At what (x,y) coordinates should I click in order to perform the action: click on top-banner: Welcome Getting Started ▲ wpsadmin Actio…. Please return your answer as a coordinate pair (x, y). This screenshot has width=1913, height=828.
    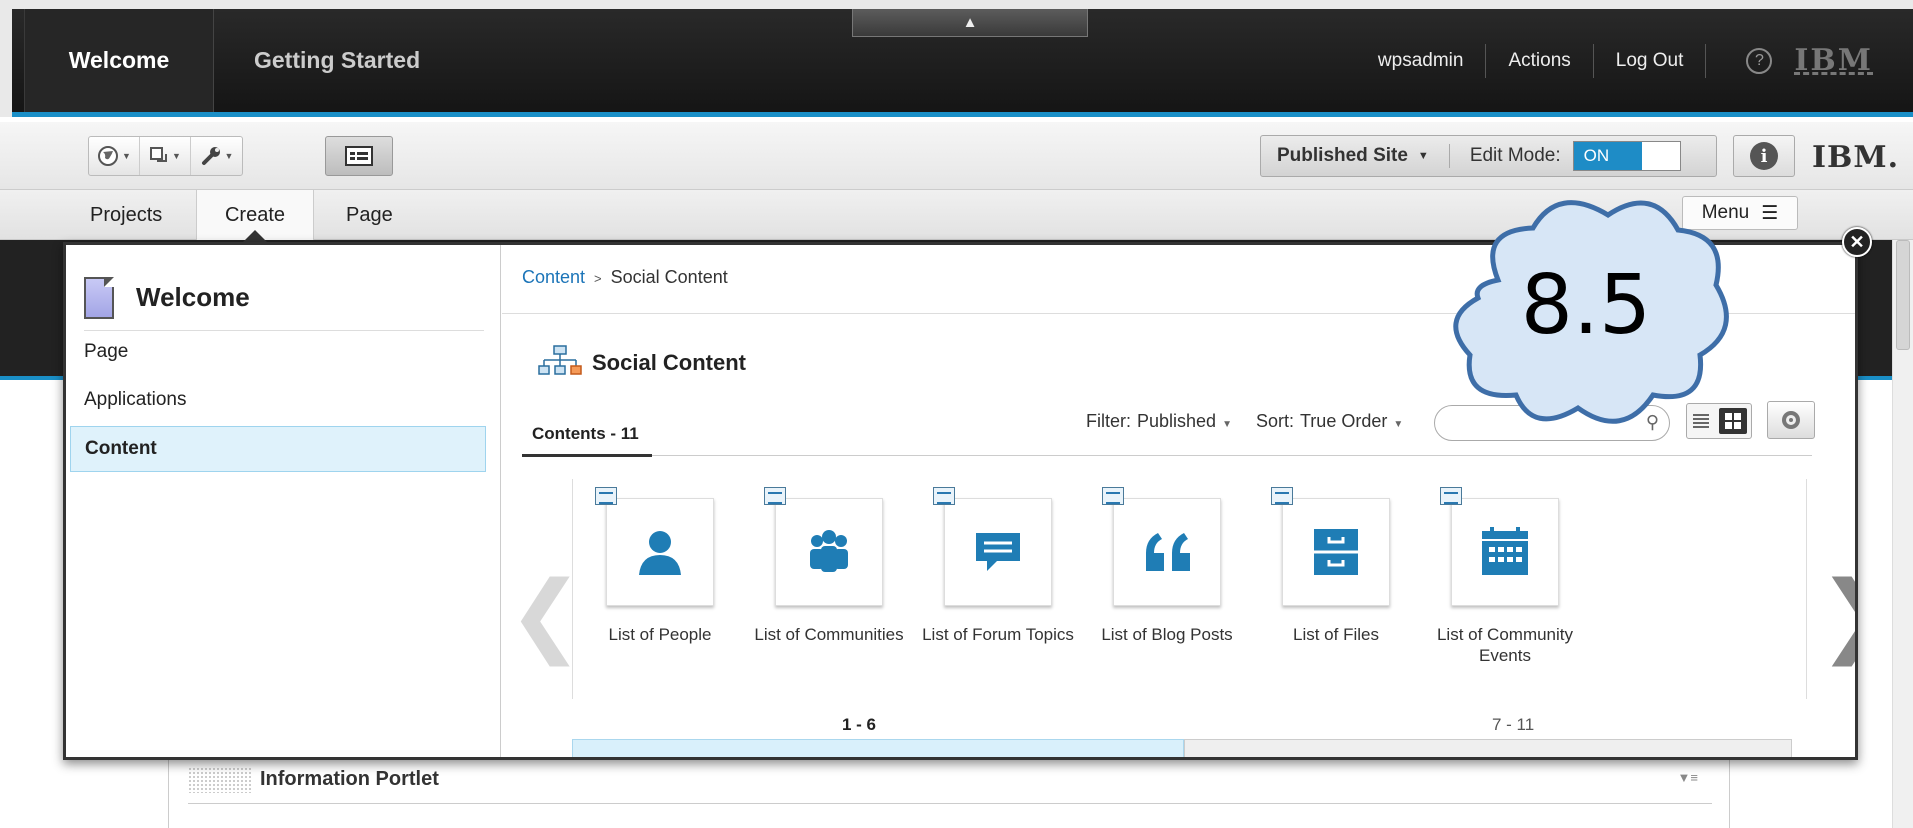
    Looking at the image, I should click on (956, 58).